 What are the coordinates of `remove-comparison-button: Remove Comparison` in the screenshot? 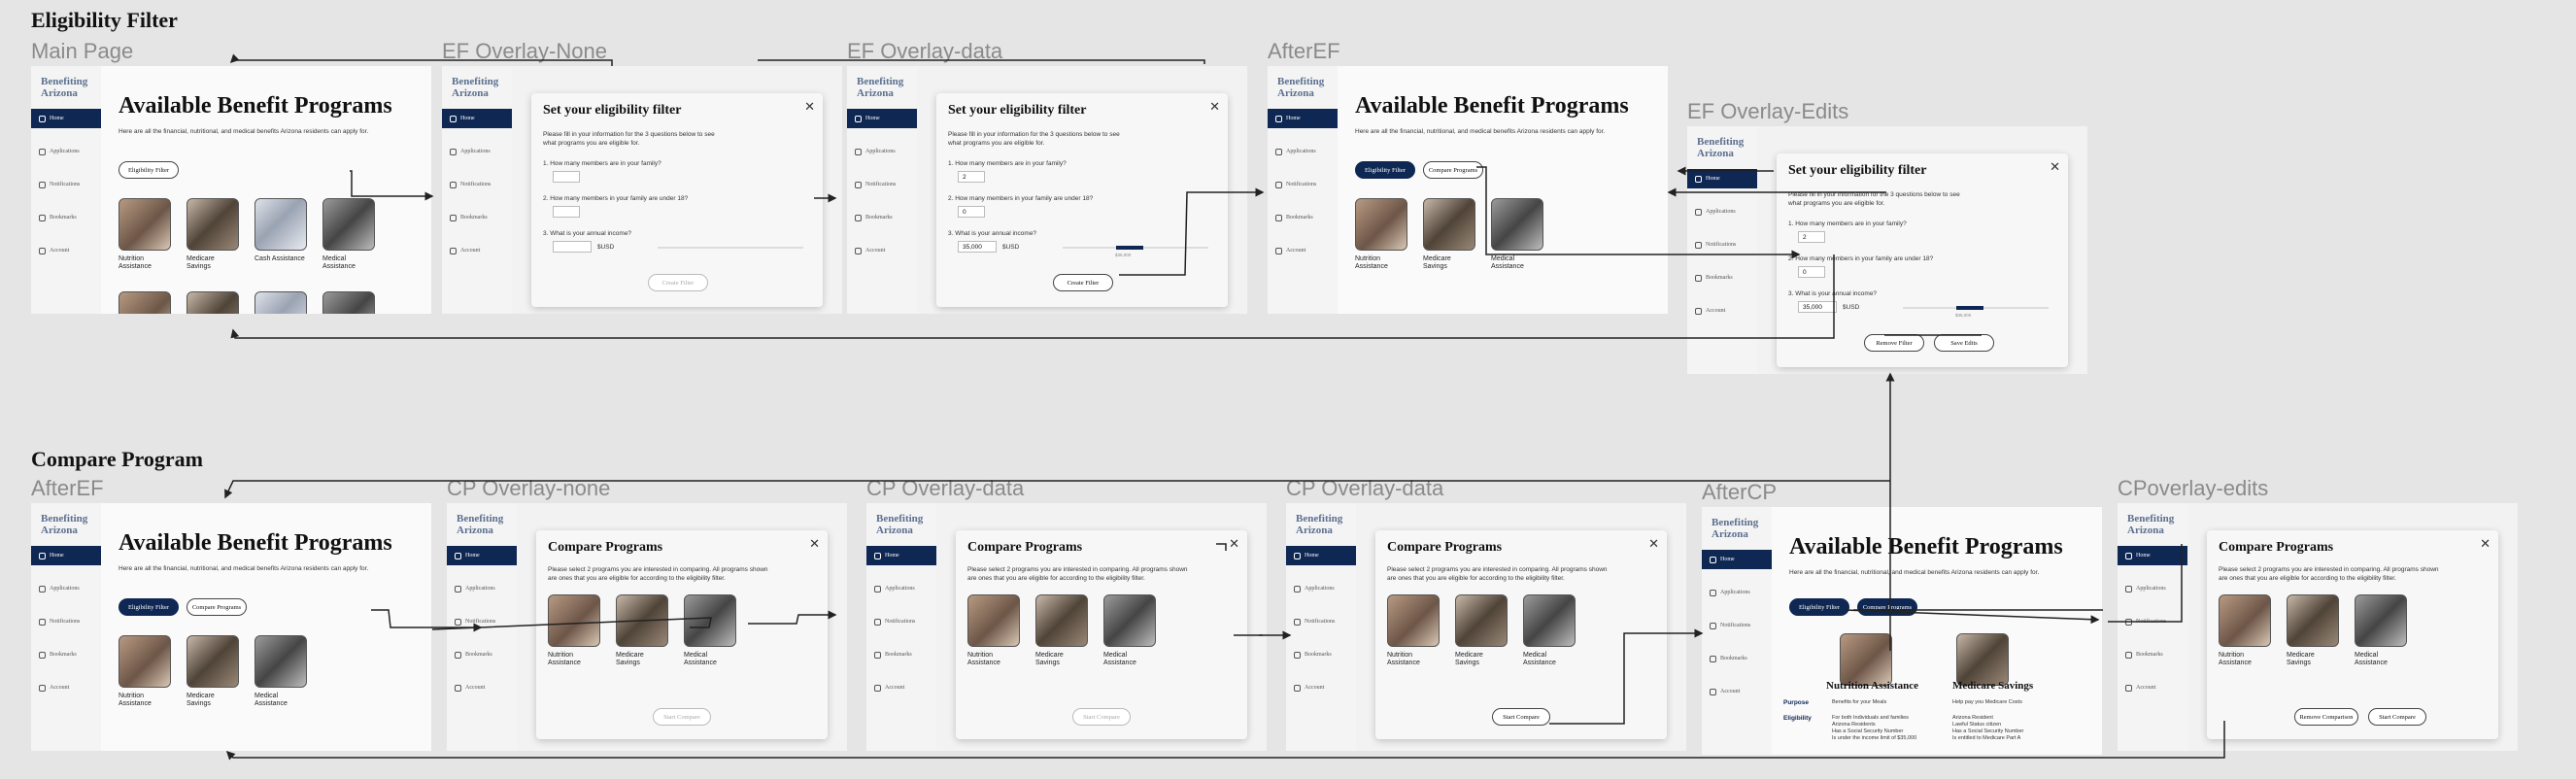 It's located at (2326, 717).